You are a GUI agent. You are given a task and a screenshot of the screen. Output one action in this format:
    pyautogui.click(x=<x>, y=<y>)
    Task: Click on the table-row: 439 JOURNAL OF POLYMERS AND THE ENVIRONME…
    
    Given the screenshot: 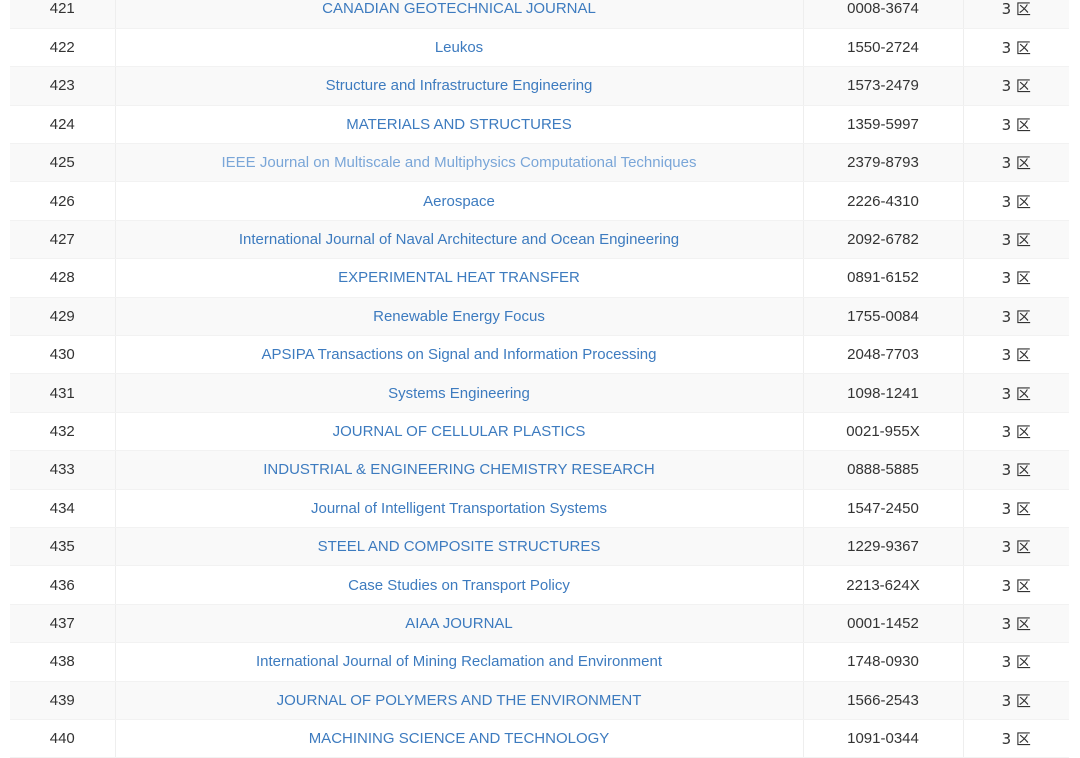 What is the action you would take?
    pyautogui.click(x=539, y=700)
    